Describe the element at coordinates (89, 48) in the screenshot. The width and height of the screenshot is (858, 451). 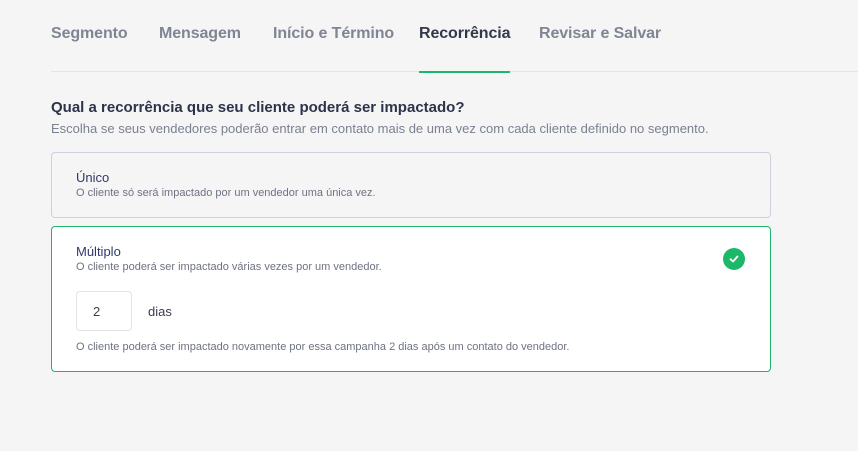
I see `tab-segmento: Segmento` at that location.